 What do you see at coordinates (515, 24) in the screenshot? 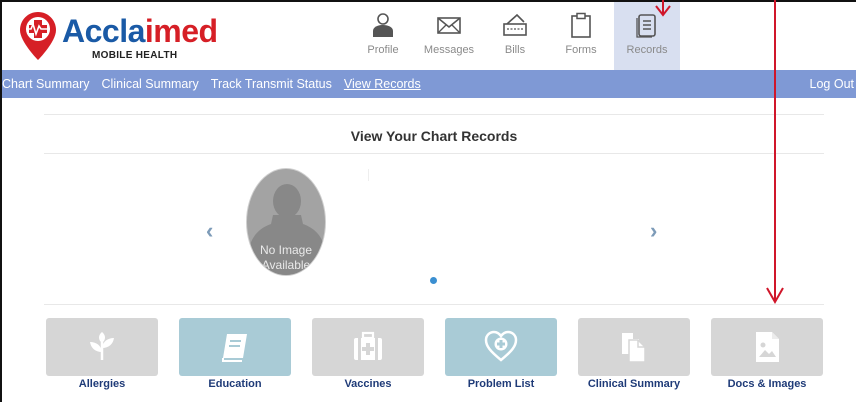
I see `bills-icon` at bounding box center [515, 24].